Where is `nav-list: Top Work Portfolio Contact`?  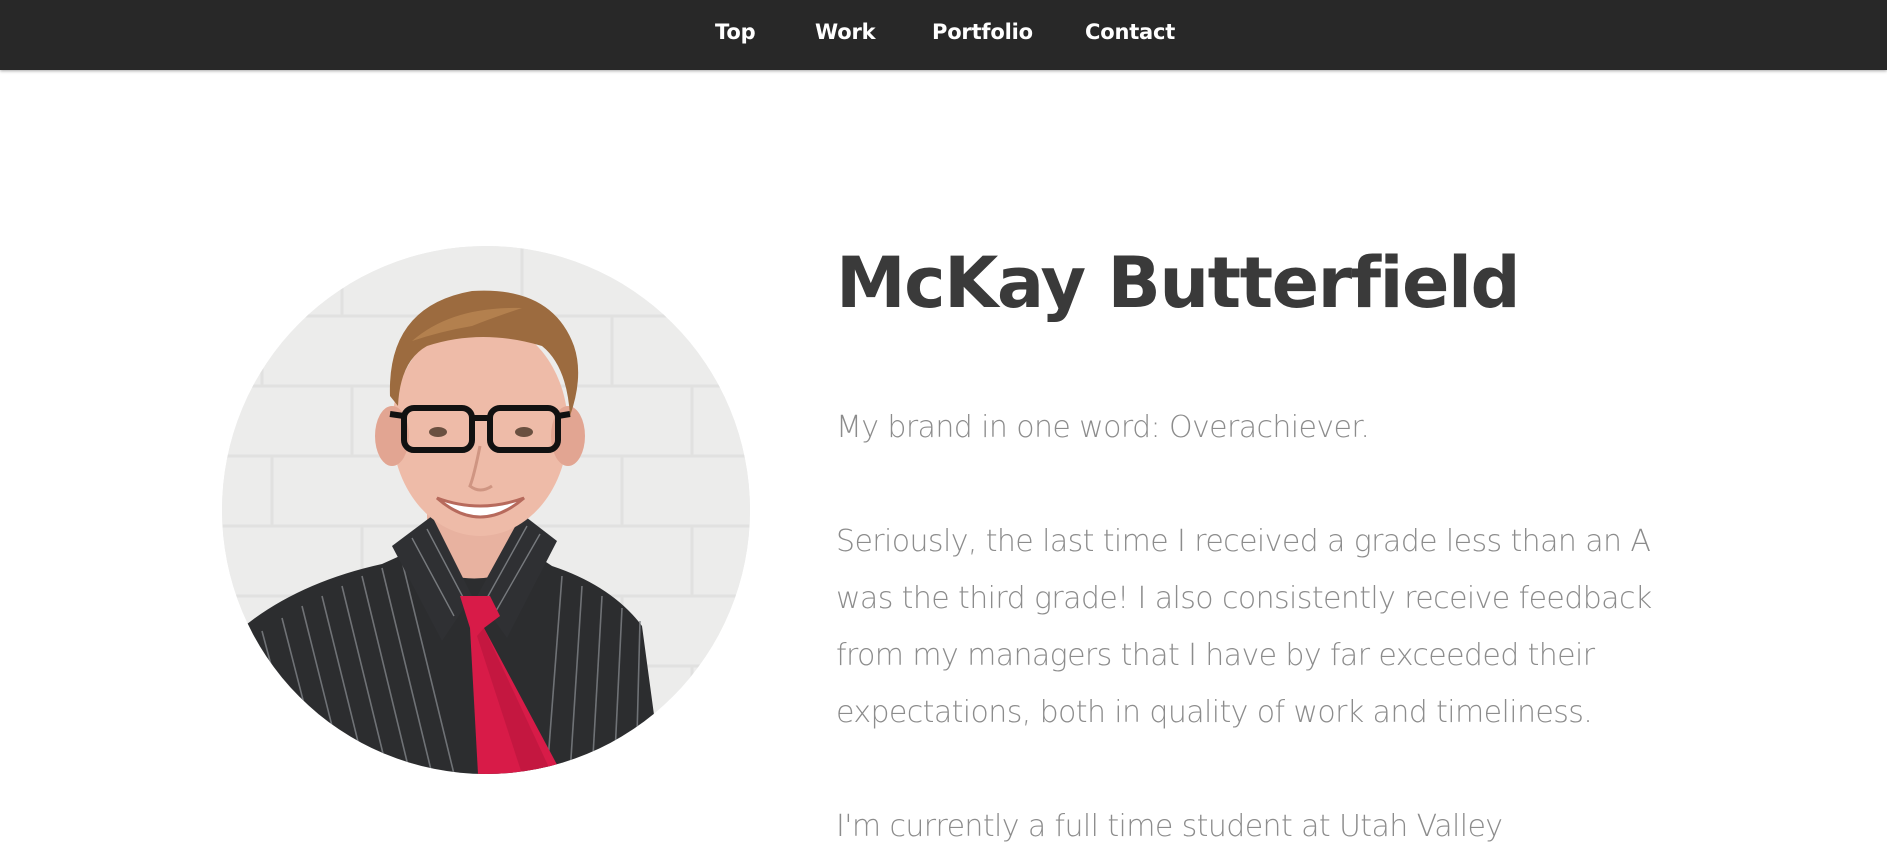
nav-list: Top Work Portfolio Contact is located at coordinates (943, 35).